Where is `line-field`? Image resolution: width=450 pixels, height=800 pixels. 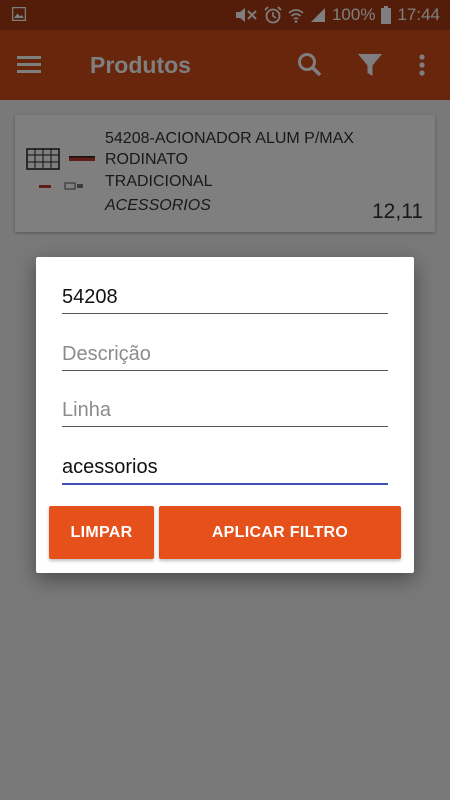 line-field is located at coordinates (225, 406).